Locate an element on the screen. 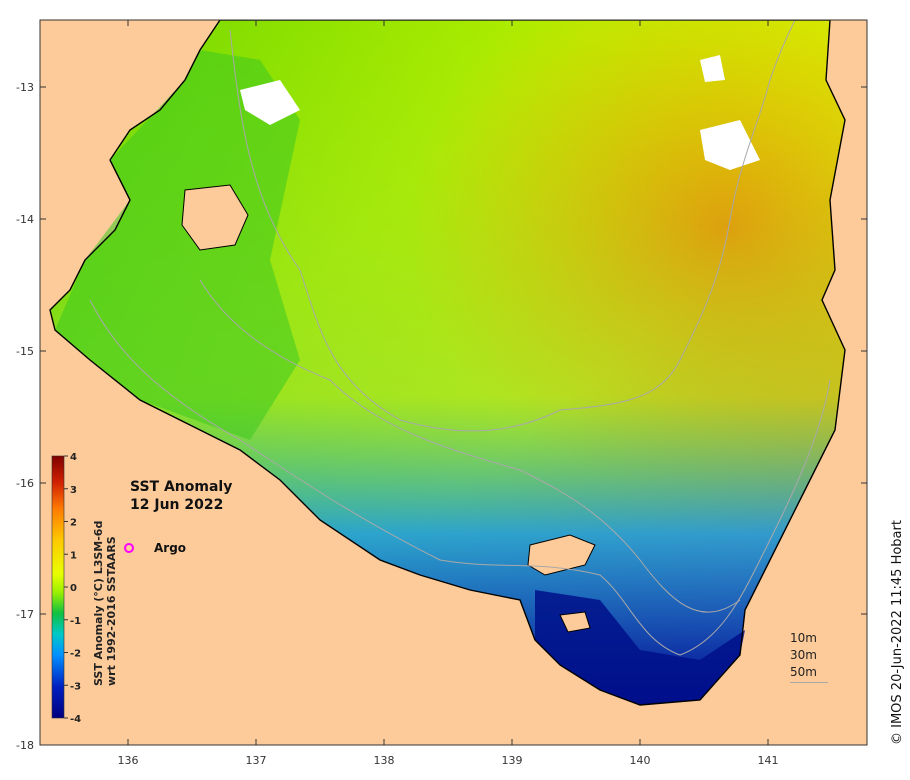  argo-legend: Argo is located at coordinates (155, 548).